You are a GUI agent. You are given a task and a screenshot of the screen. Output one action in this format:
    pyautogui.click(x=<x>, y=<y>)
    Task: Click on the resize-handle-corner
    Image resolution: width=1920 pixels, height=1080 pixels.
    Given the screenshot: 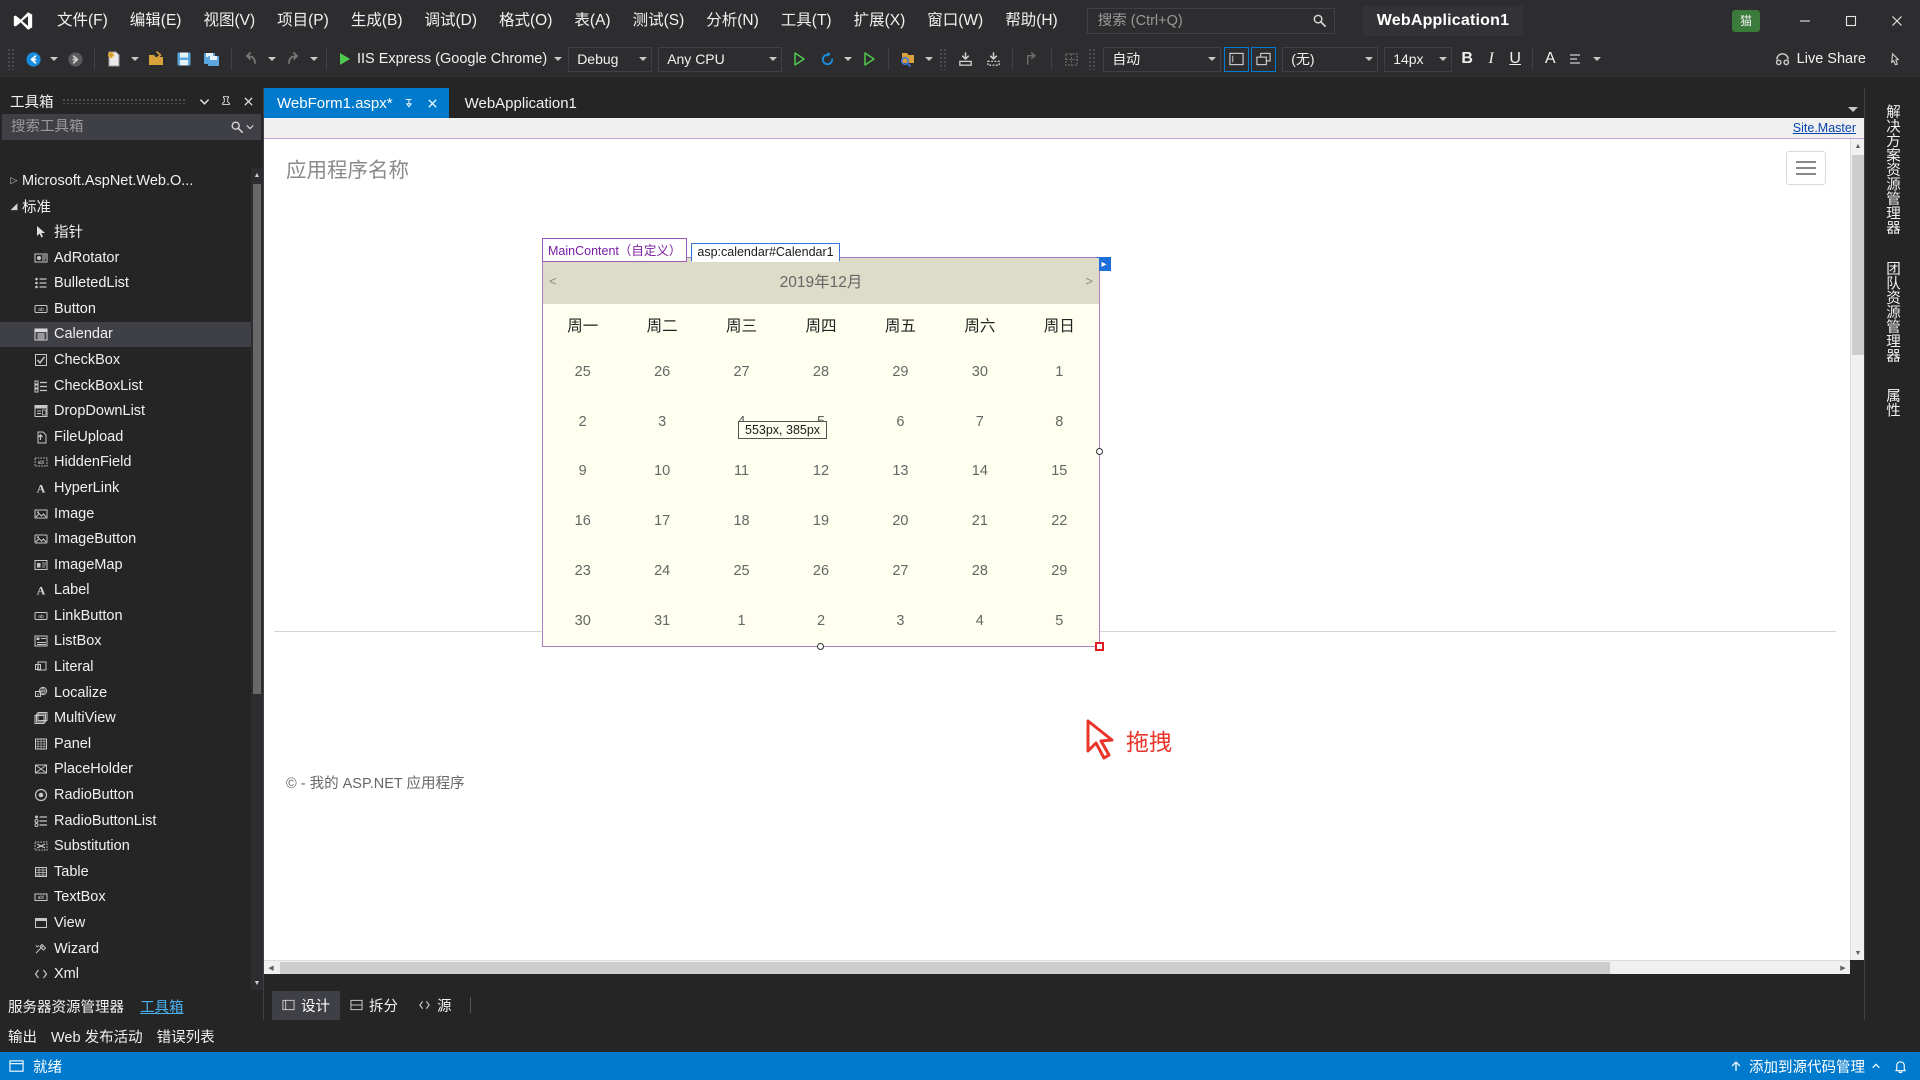 What is the action you would take?
    pyautogui.click(x=1099, y=646)
    